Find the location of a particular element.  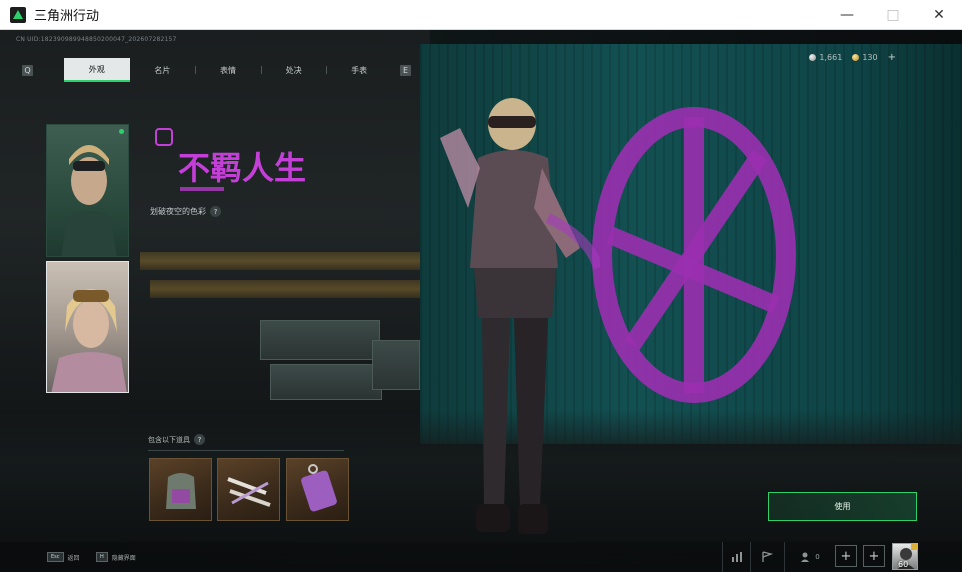

backpack-item is located at coordinates (180, 489).